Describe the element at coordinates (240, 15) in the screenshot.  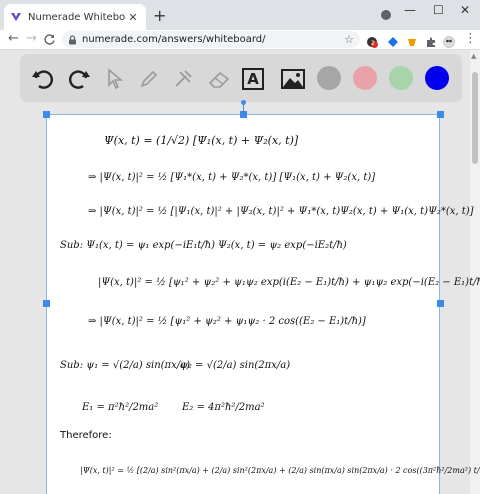
I see `tab-strip: Numerade Whiteboard ✕ + — ☐ ✕` at that location.